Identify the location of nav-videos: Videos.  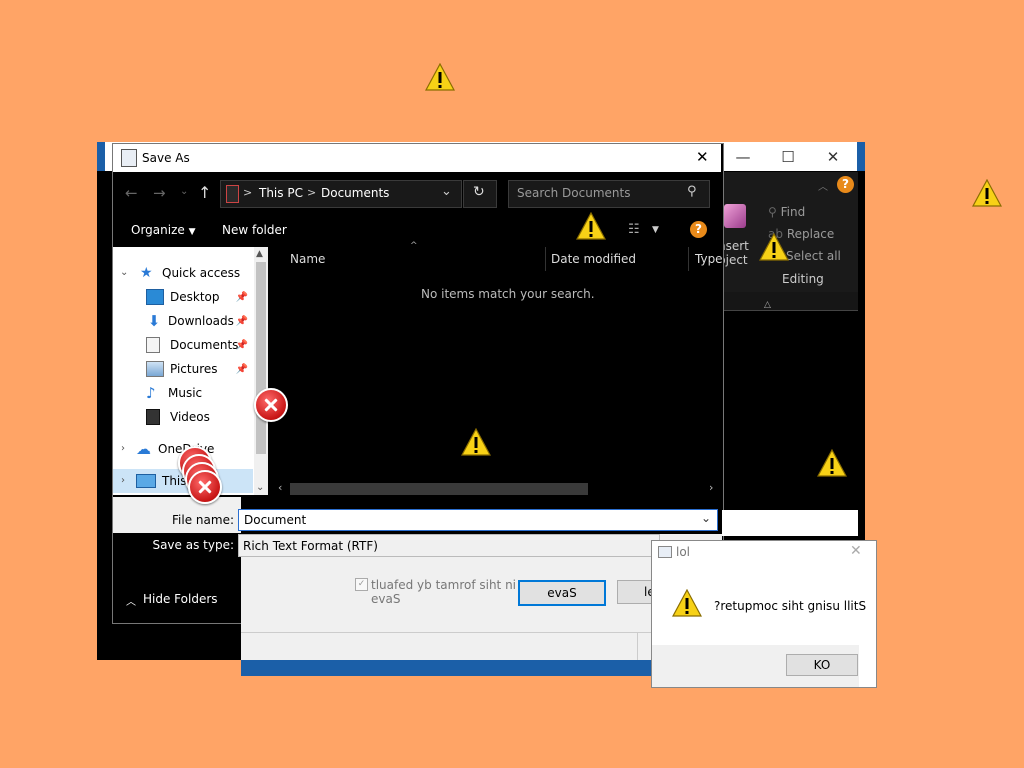
(178, 417).